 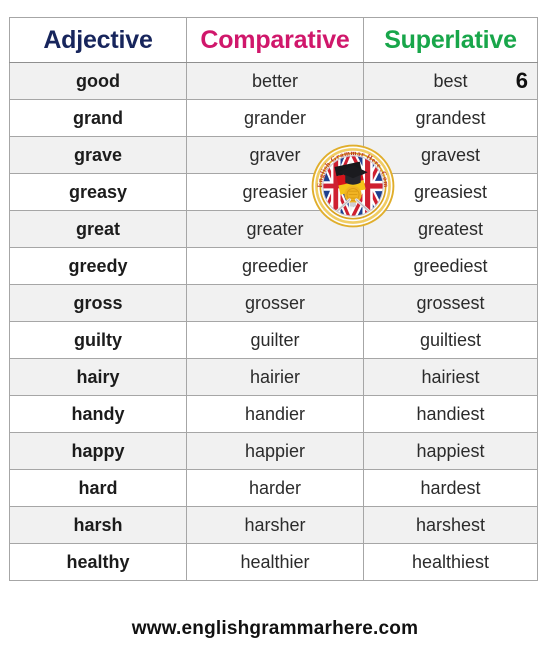 I want to click on cell-superlative: greatest, so click(x=450, y=229).